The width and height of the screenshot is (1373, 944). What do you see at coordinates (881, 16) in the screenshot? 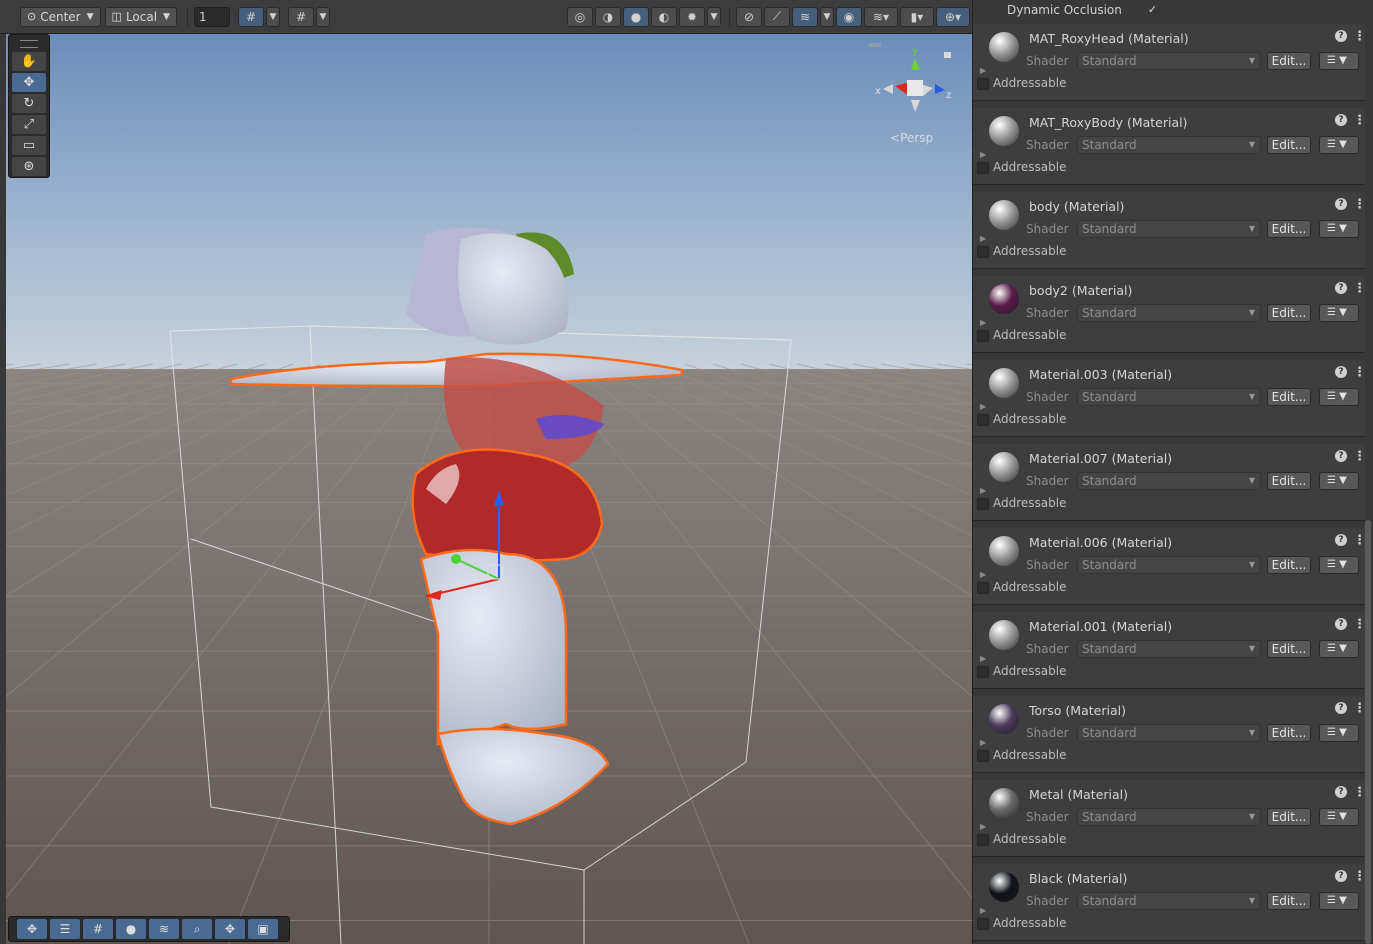
I see `layers-dropdown: ≋▾` at bounding box center [881, 16].